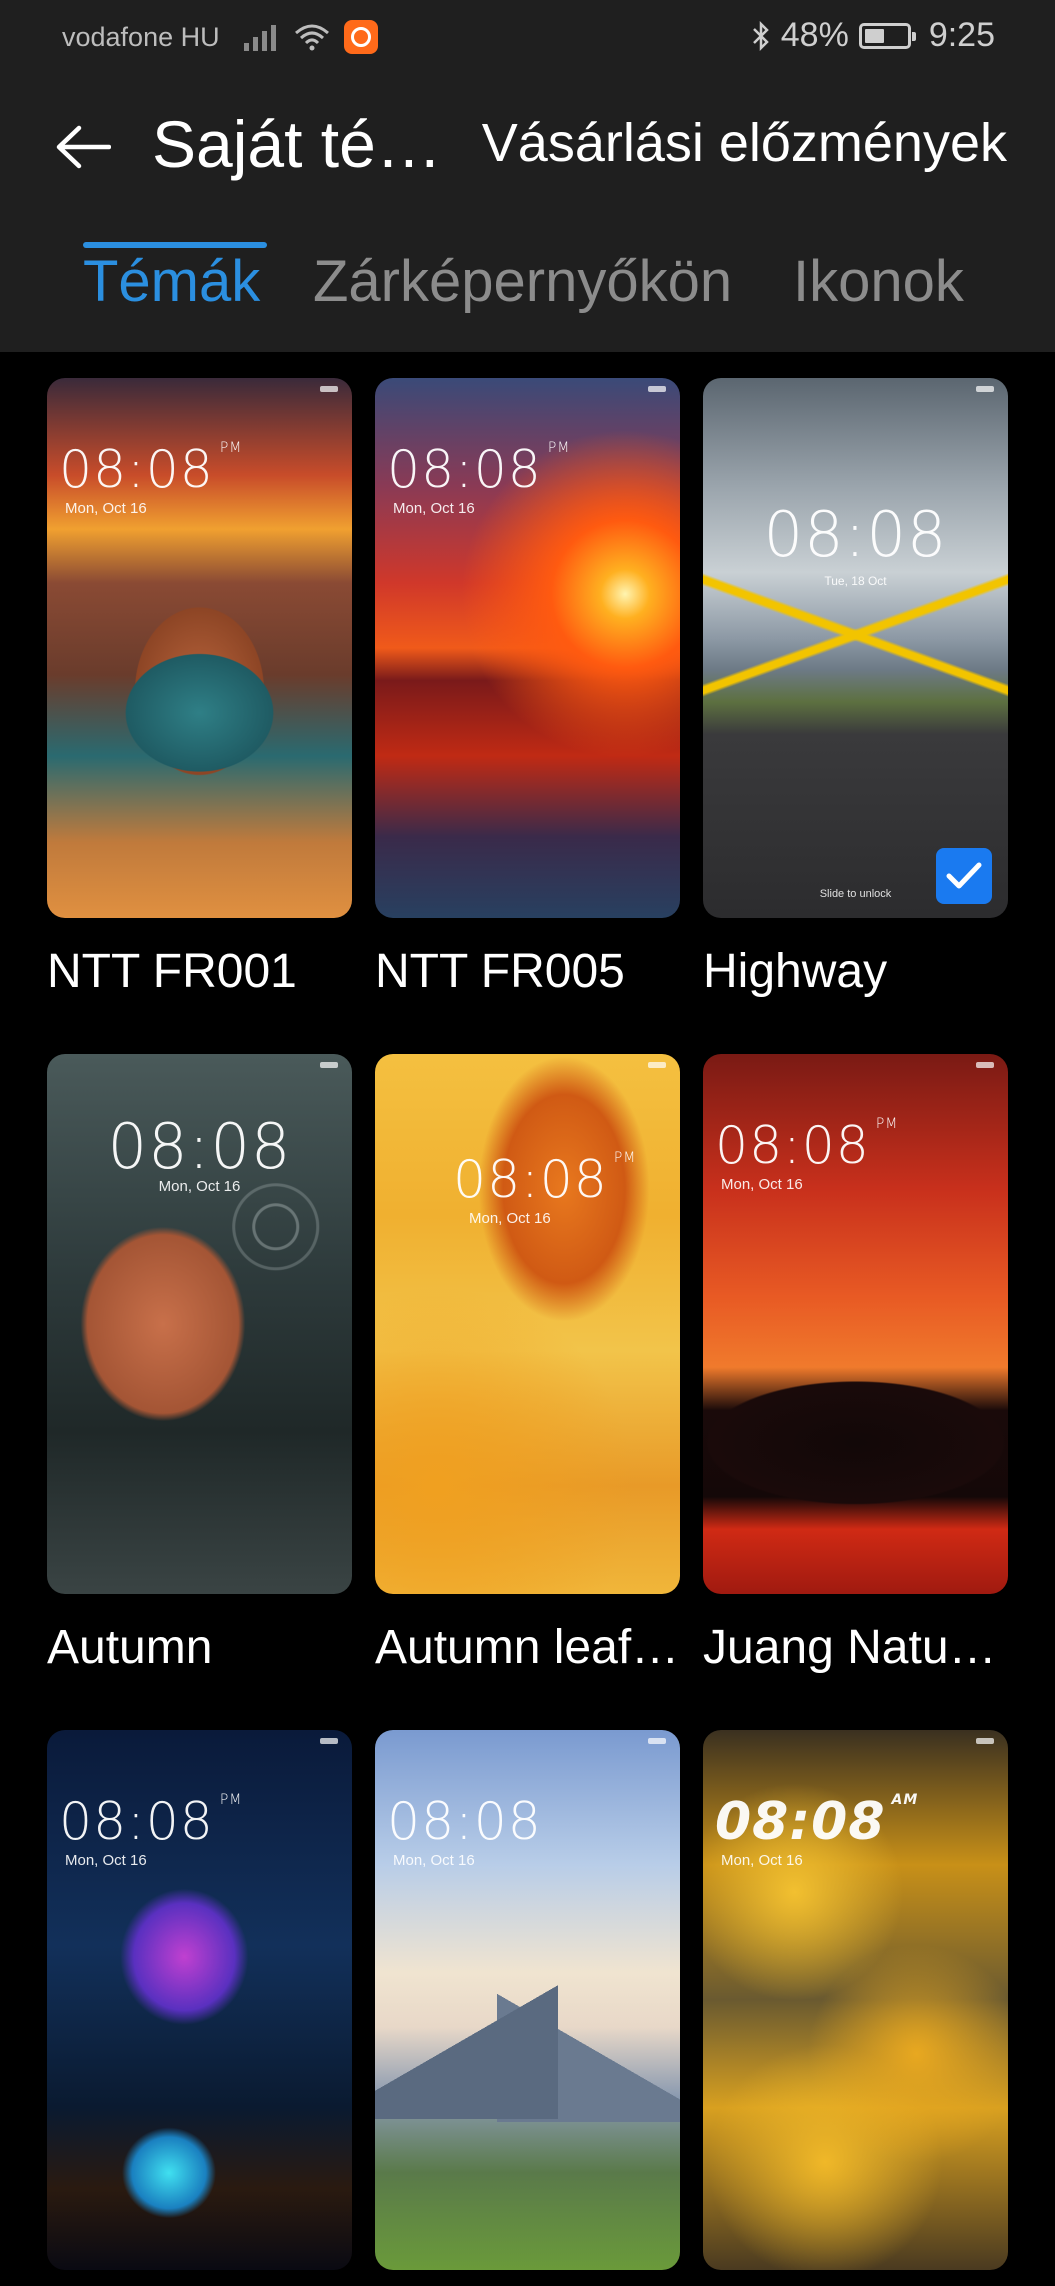 The width and height of the screenshot is (1055, 2286). What do you see at coordinates (522, 281) in the screenshot?
I see `tab-lock-screens: Zárképernyőkön` at bounding box center [522, 281].